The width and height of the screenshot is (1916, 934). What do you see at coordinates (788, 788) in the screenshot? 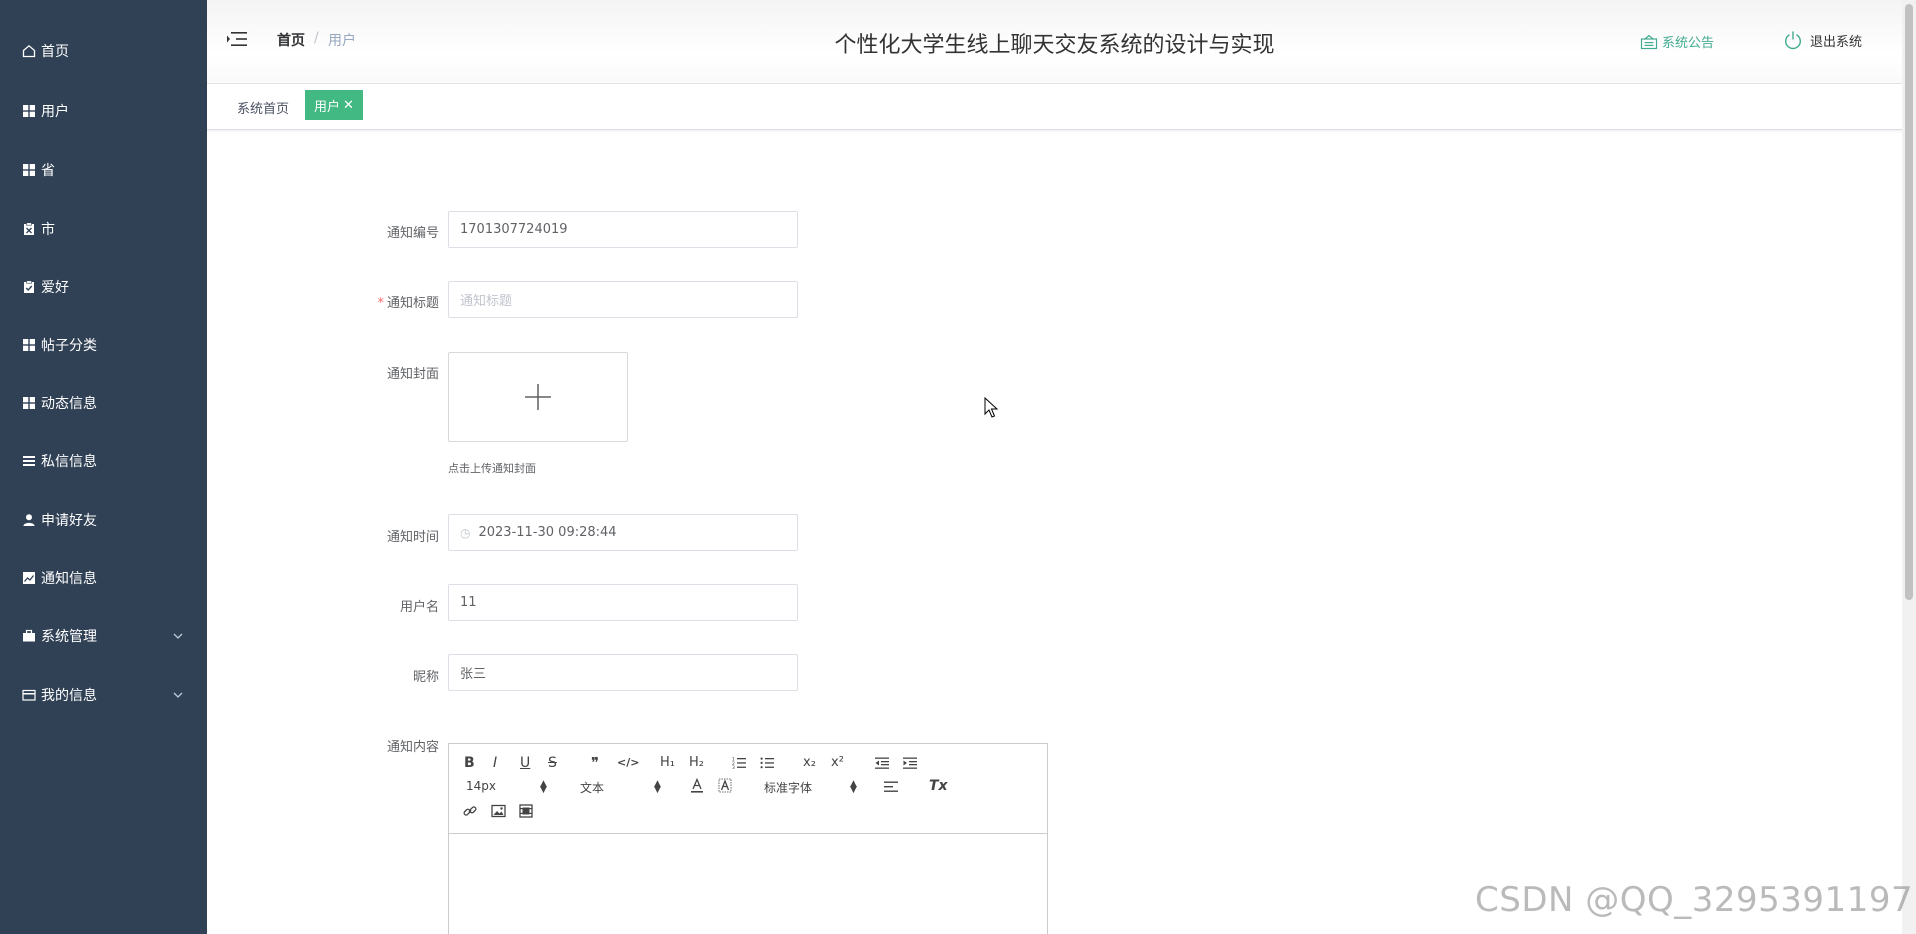
I see `font-family-value: 标准字体` at bounding box center [788, 788].